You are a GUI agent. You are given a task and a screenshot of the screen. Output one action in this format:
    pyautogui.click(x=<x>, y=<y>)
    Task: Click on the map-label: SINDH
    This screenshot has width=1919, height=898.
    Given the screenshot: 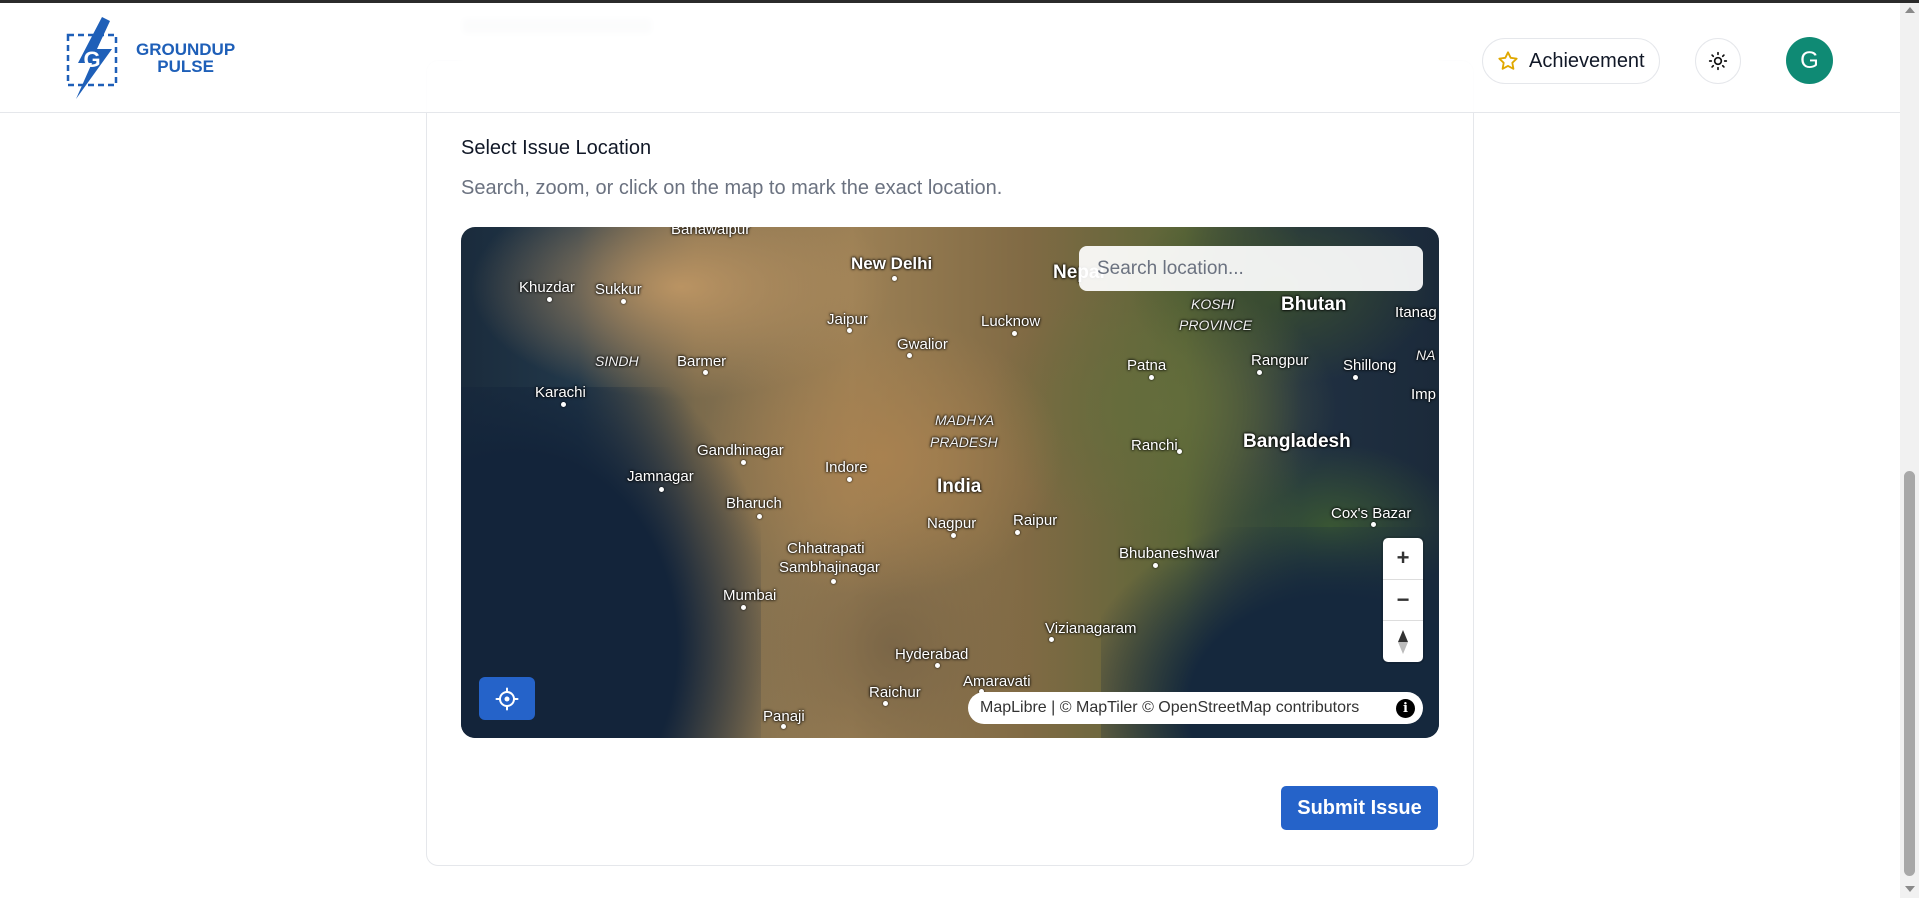 What is the action you would take?
    pyautogui.click(x=617, y=361)
    